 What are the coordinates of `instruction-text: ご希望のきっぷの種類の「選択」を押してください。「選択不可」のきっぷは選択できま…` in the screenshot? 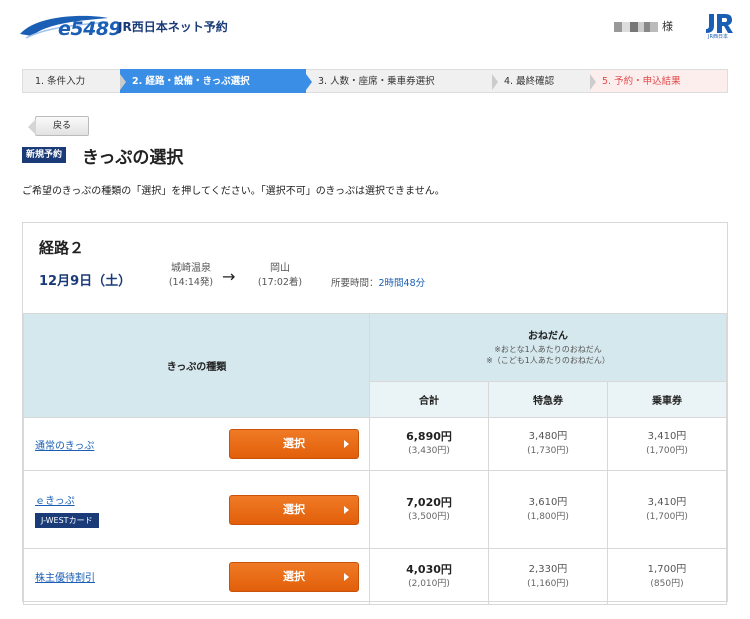 It's located at (233, 191).